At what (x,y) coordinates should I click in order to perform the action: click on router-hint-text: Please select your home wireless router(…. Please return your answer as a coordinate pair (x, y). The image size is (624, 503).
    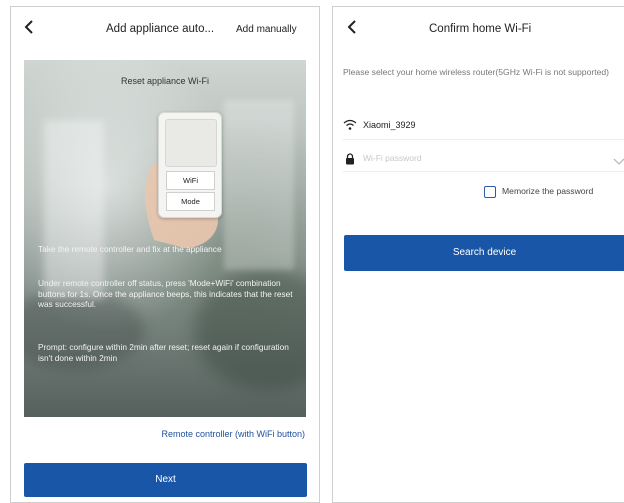
    Looking at the image, I should click on (476, 72).